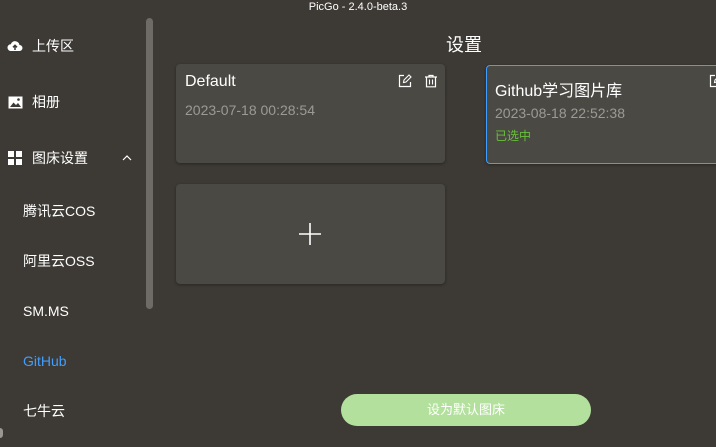  Describe the element at coordinates (83, 211) in the screenshot. I see `sidebar-subitem-tencent-cos: 腾讯云COS` at that location.